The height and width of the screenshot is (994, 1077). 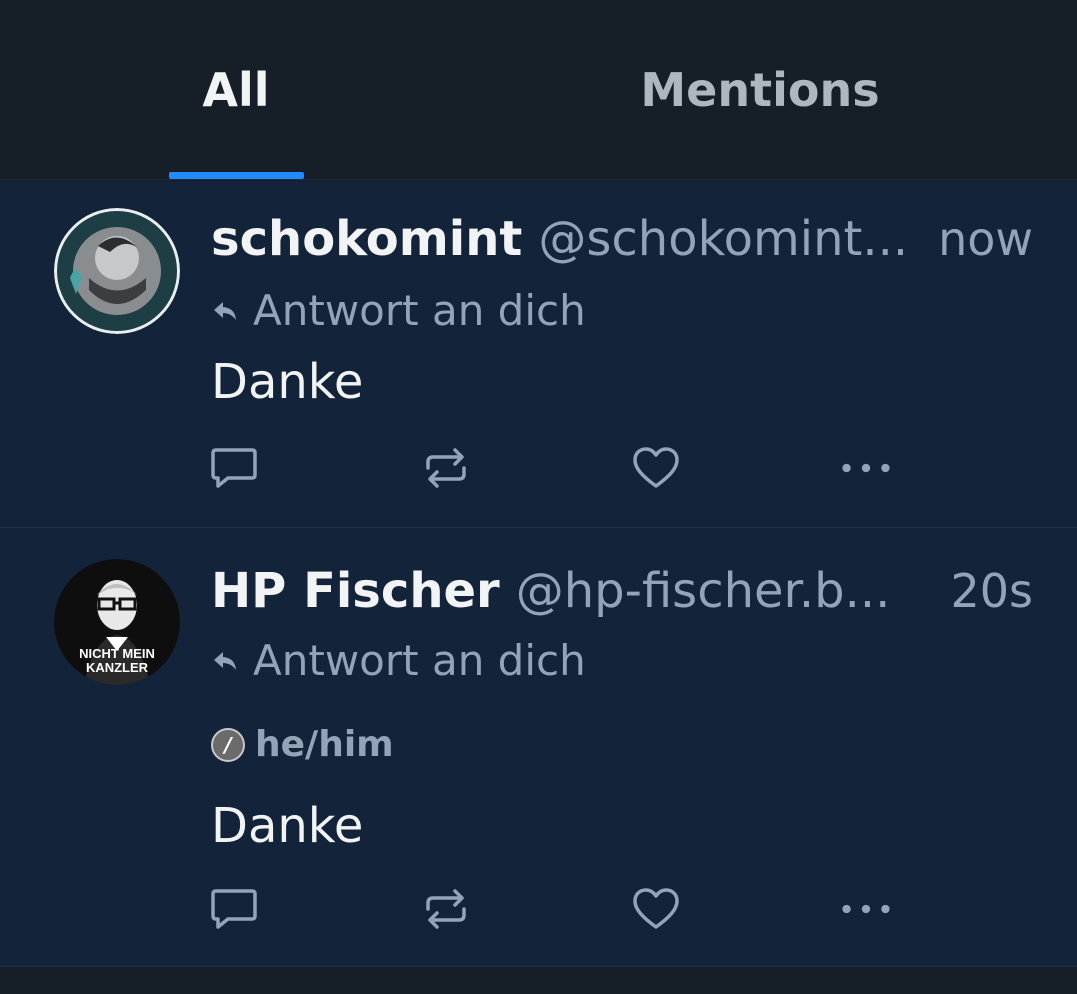 I want to click on timestamp: now, so click(x=985, y=239).